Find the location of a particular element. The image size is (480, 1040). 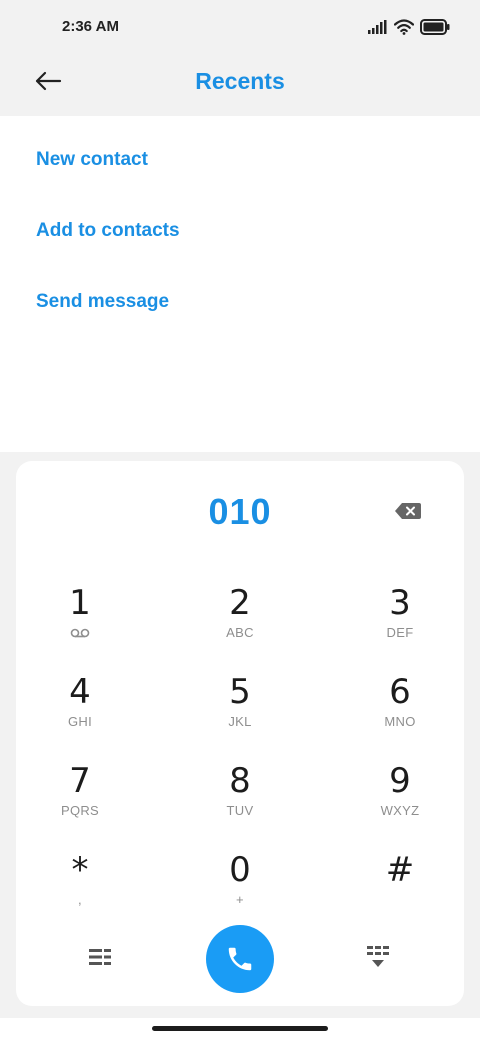

key-6: 6 MNO is located at coordinates (400, 712).